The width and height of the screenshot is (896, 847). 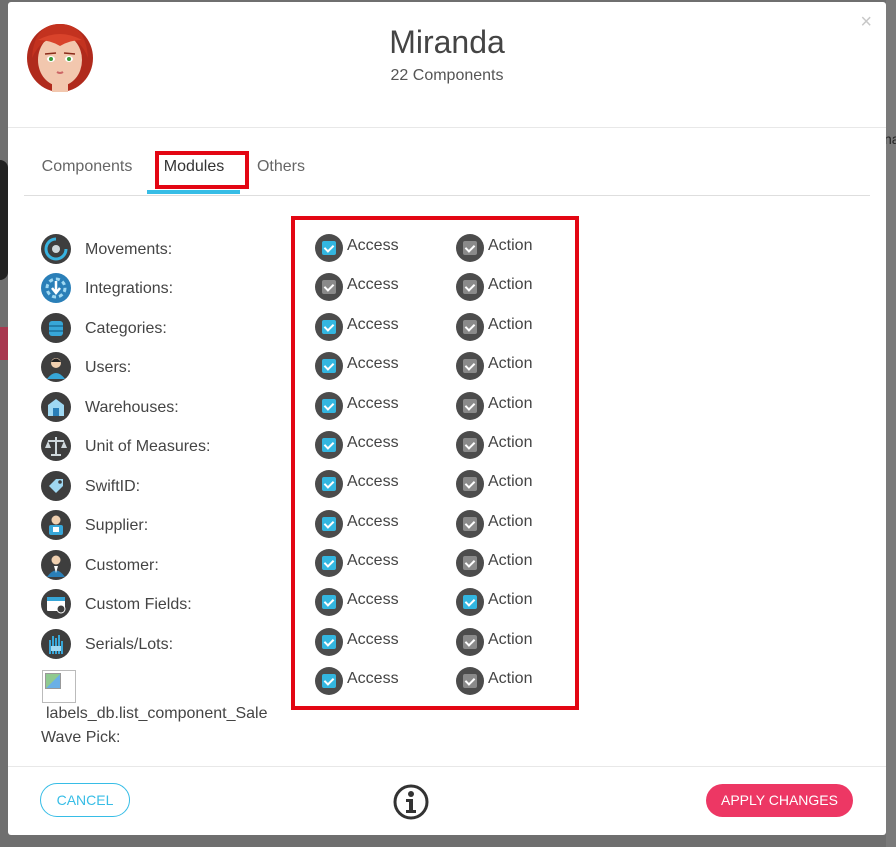 What do you see at coordinates (56, 565) in the screenshot?
I see `customer-icon` at bounding box center [56, 565].